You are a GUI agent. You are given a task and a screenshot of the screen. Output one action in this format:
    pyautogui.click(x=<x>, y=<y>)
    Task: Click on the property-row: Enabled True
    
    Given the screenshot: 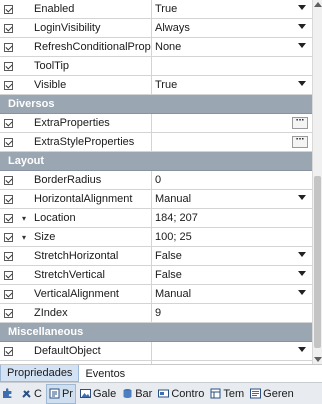 What is the action you would take?
    pyautogui.click(x=156, y=9)
    